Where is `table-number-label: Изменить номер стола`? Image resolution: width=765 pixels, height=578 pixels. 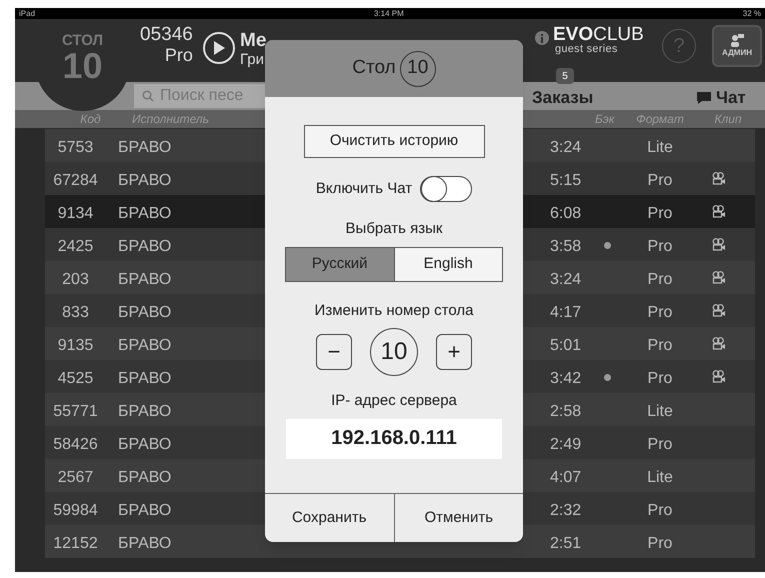
table-number-label: Изменить номер стола is located at coordinates (394, 310).